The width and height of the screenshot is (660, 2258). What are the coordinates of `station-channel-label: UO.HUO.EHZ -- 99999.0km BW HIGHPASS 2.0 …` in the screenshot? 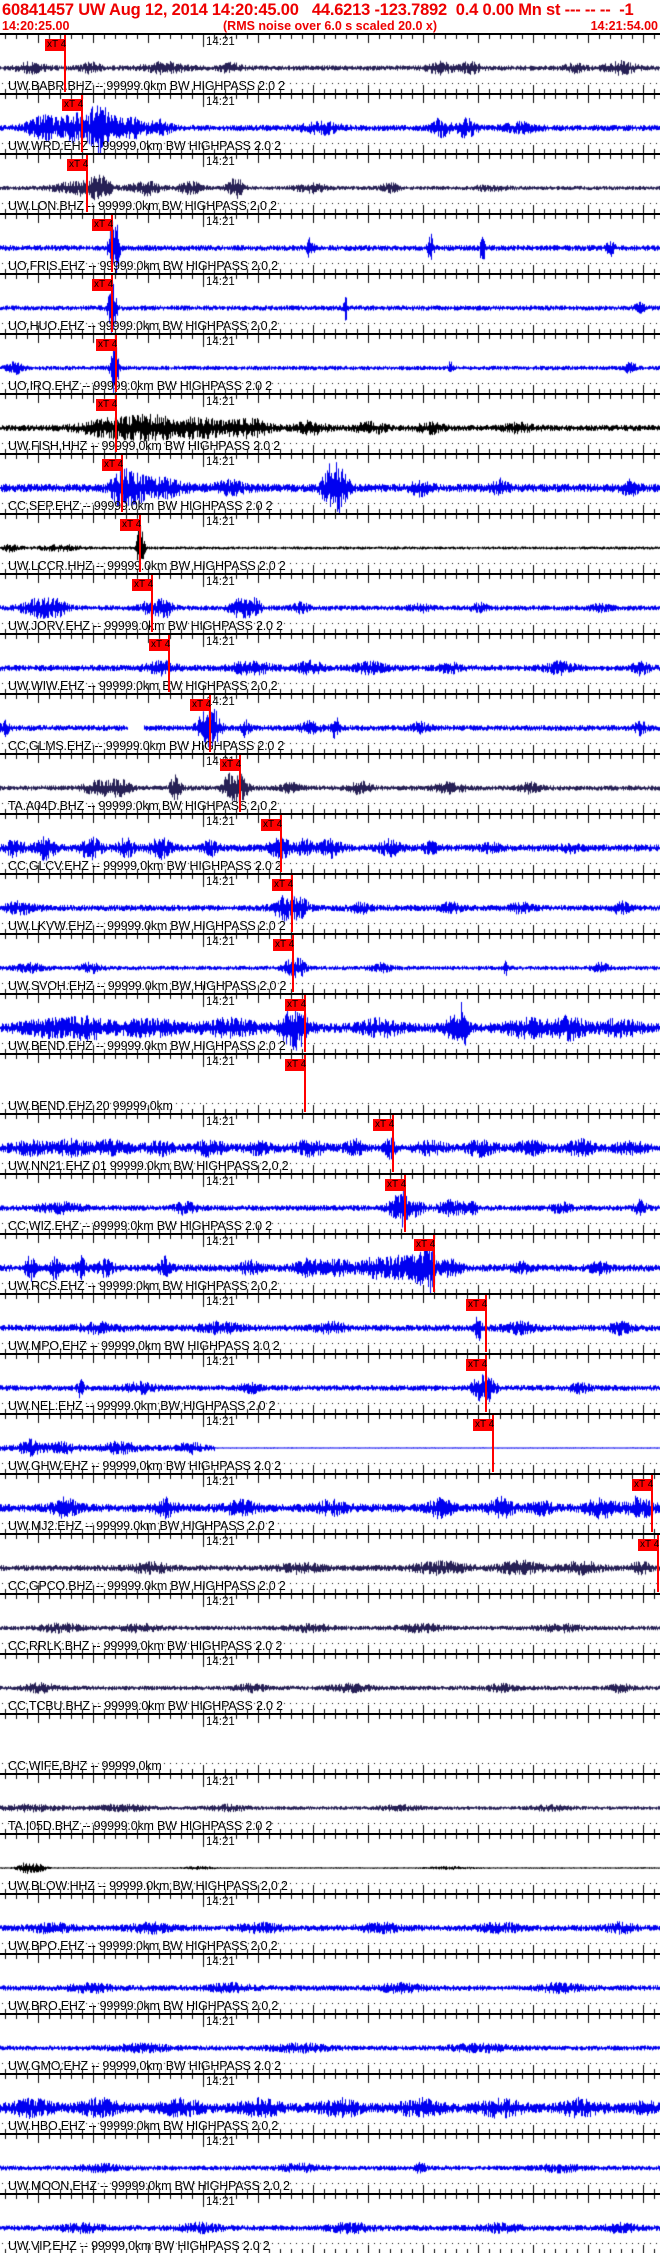 It's located at (143, 326).